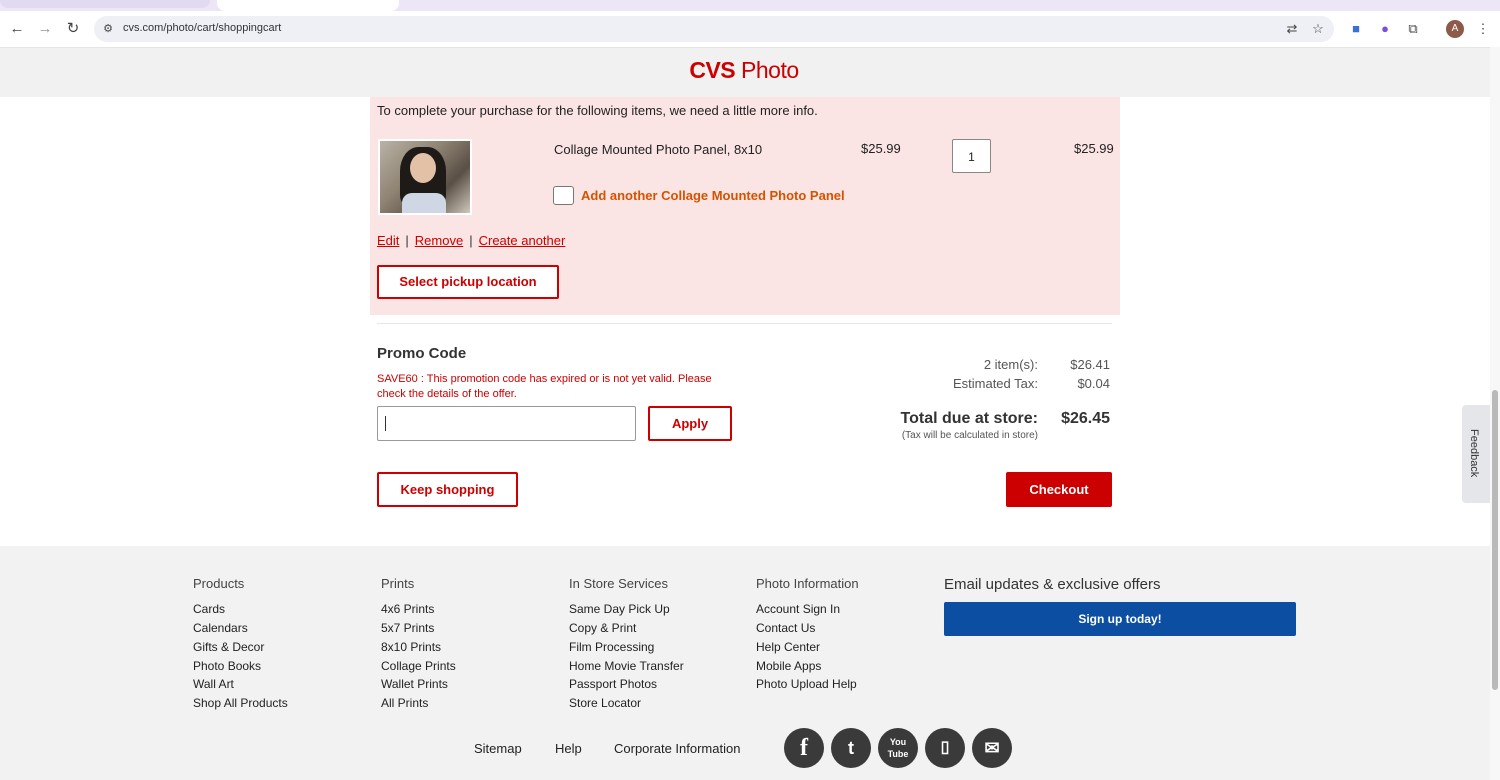 The height and width of the screenshot is (780, 1500). I want to click on footer-link: Same Day Pick Up, so click(619, 609).